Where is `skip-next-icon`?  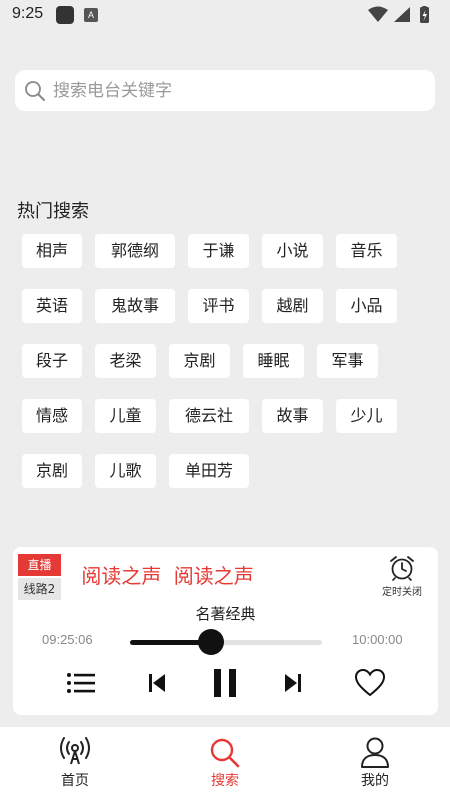 skip-next-icon is located at coordinates (293, 683).